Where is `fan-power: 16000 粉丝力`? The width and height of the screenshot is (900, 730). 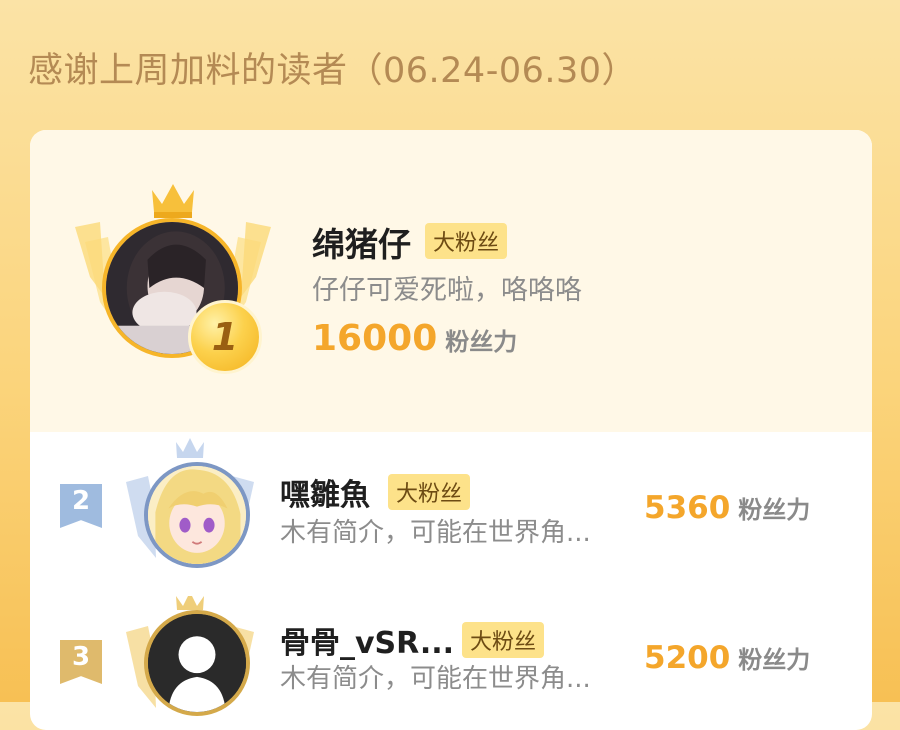 fan-power: 16000 粉丝力 is located at coordinates (414, 338).